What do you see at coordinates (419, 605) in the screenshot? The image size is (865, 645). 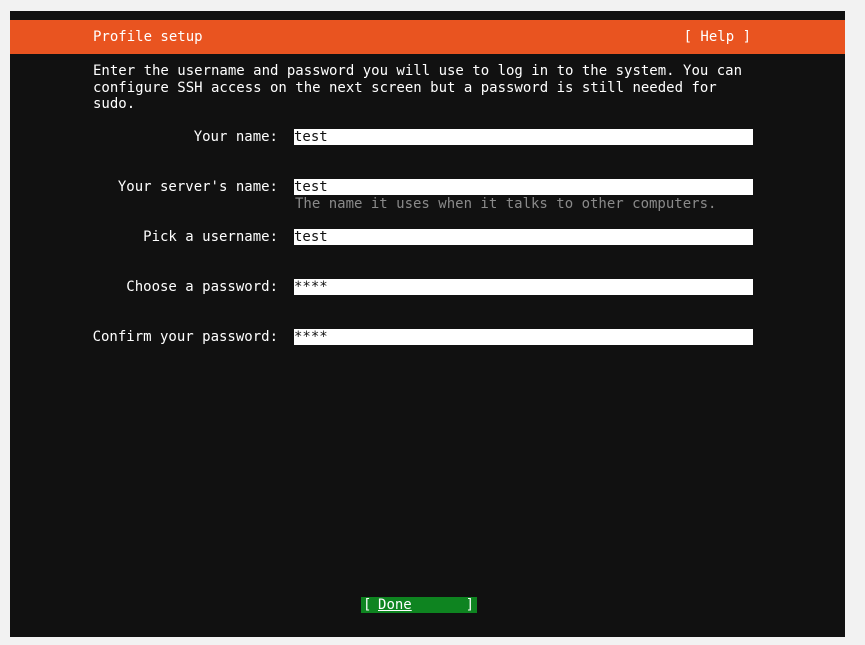 I see `done-button: [ Done ]` at bounding box center [419, 605].